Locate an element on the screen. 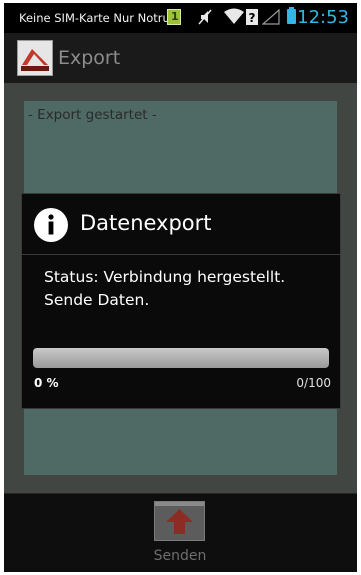 The image size is (361, 575). status-line: Status: Verbindung hergestellt. is located at coordinates (165, 277).